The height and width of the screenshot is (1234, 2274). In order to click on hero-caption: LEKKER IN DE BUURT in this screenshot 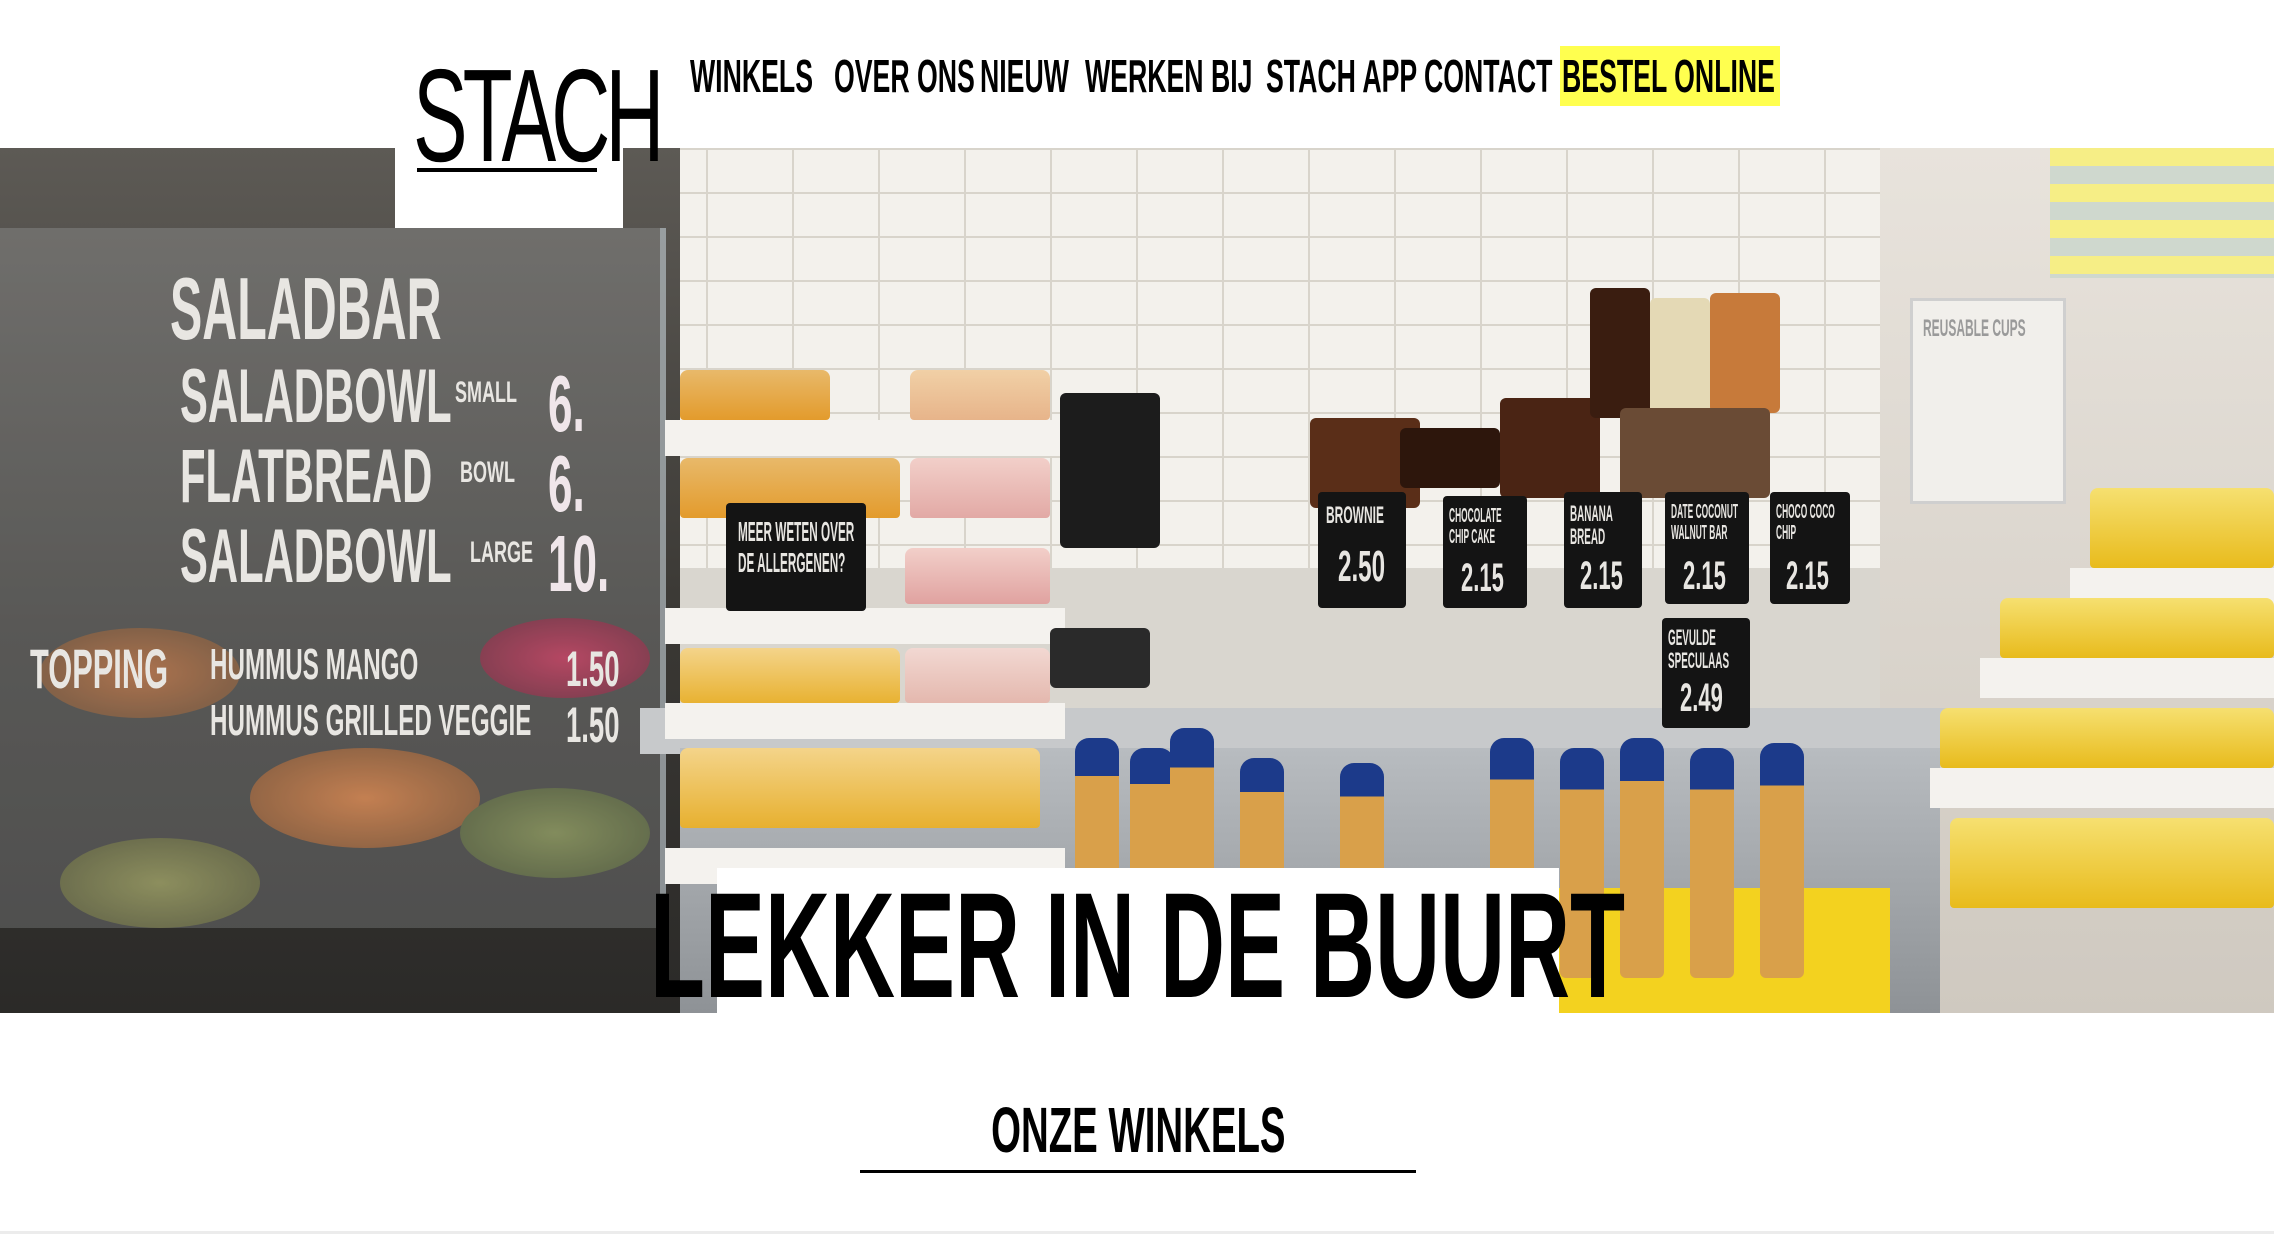, I will do `click(1138, 944)`.